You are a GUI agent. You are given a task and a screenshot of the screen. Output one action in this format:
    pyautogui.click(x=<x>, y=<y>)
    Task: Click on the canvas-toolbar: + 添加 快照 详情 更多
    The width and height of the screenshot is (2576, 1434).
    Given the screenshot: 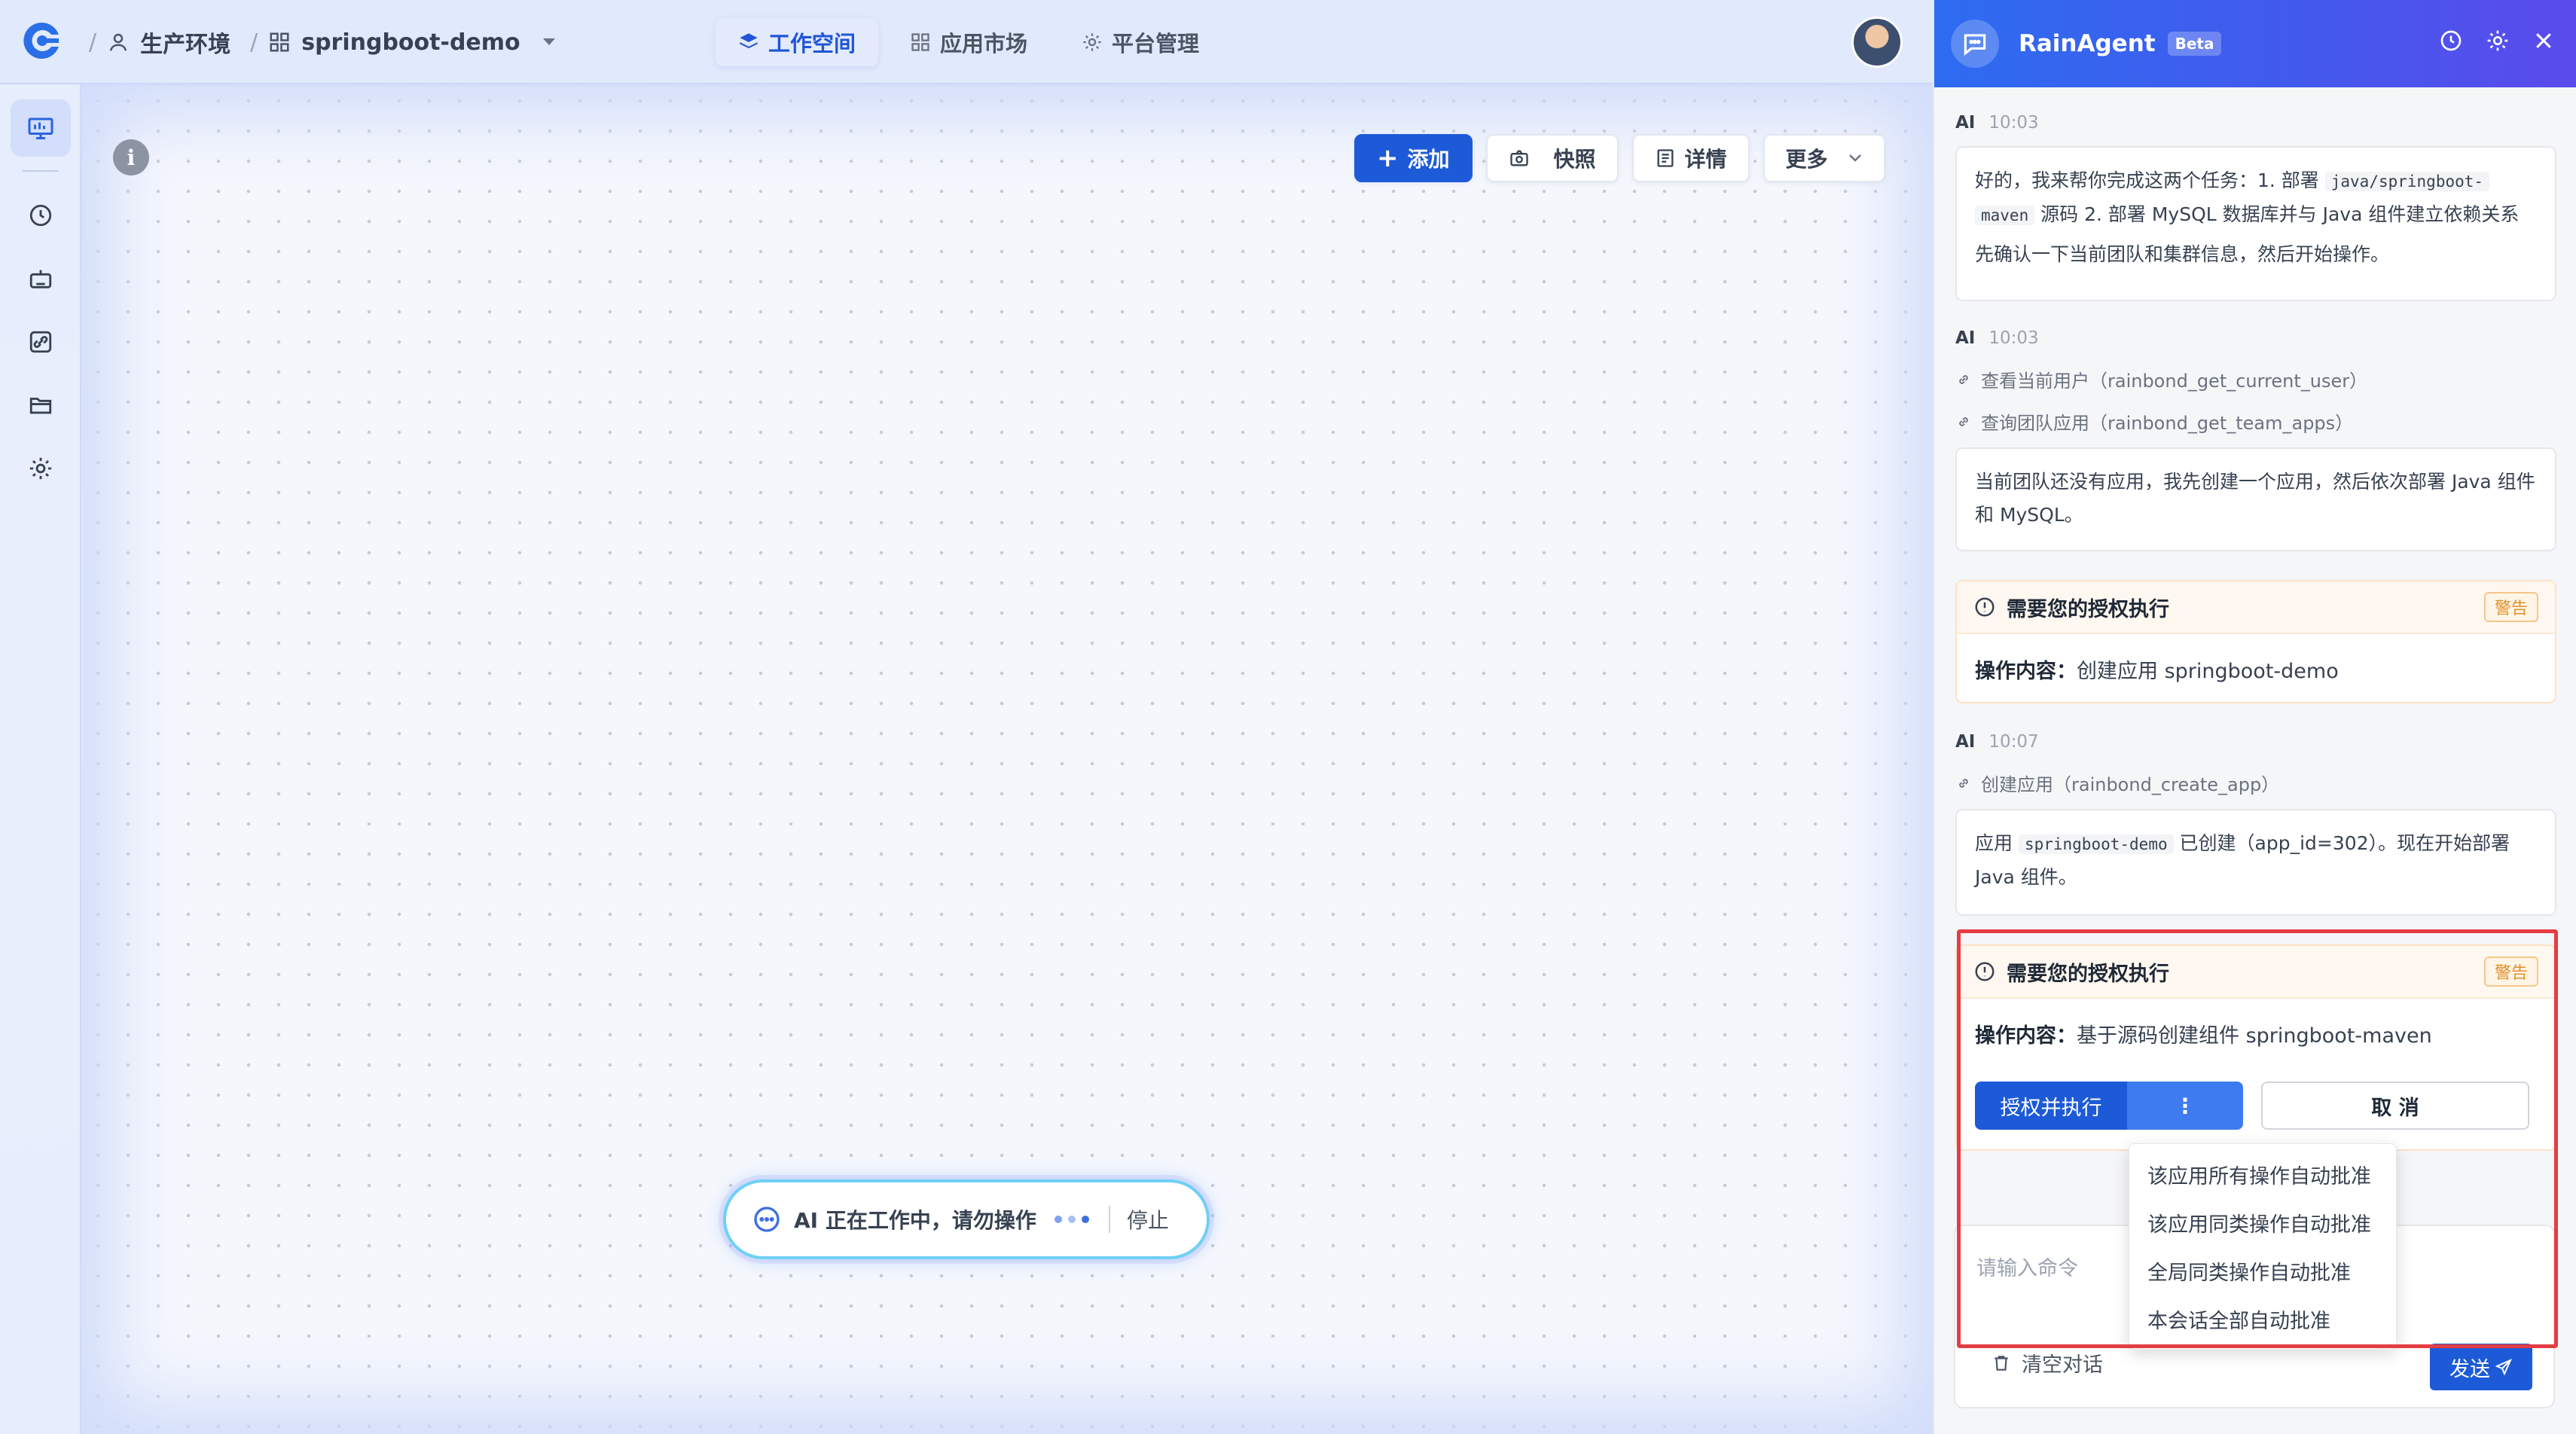 What is the action you would take?
    pyautogui.click(x=1620, y=158)
    